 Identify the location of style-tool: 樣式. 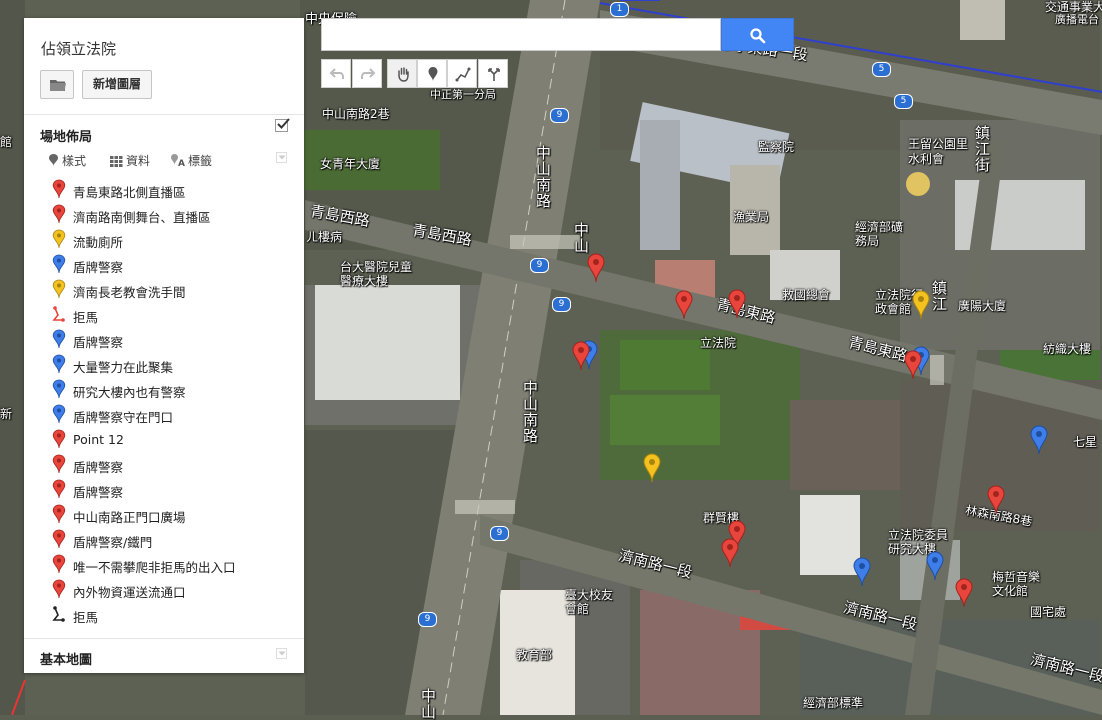
(67, 160).